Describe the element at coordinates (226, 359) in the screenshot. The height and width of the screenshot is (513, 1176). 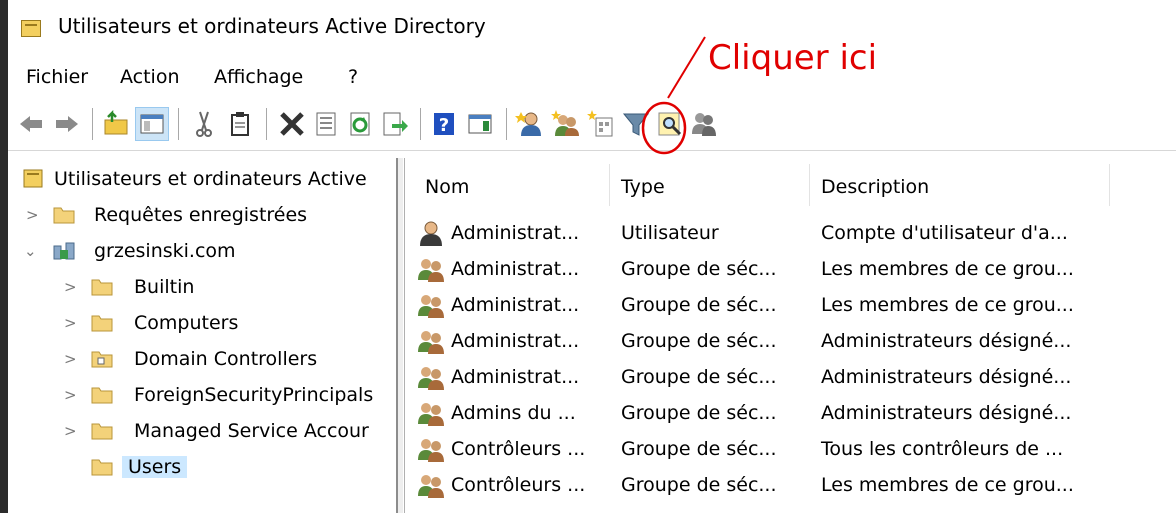
I see `tree-item-label: Domain Controllers` at that location.